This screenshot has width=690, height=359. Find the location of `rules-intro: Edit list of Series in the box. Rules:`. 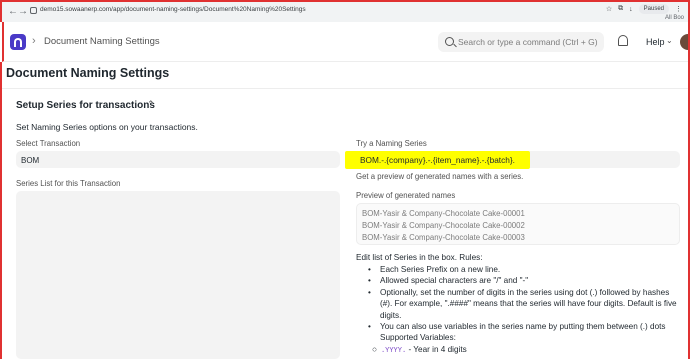

rules-intro: Edit list of Series in the box. Rules: is located at coordinates (419, 257).